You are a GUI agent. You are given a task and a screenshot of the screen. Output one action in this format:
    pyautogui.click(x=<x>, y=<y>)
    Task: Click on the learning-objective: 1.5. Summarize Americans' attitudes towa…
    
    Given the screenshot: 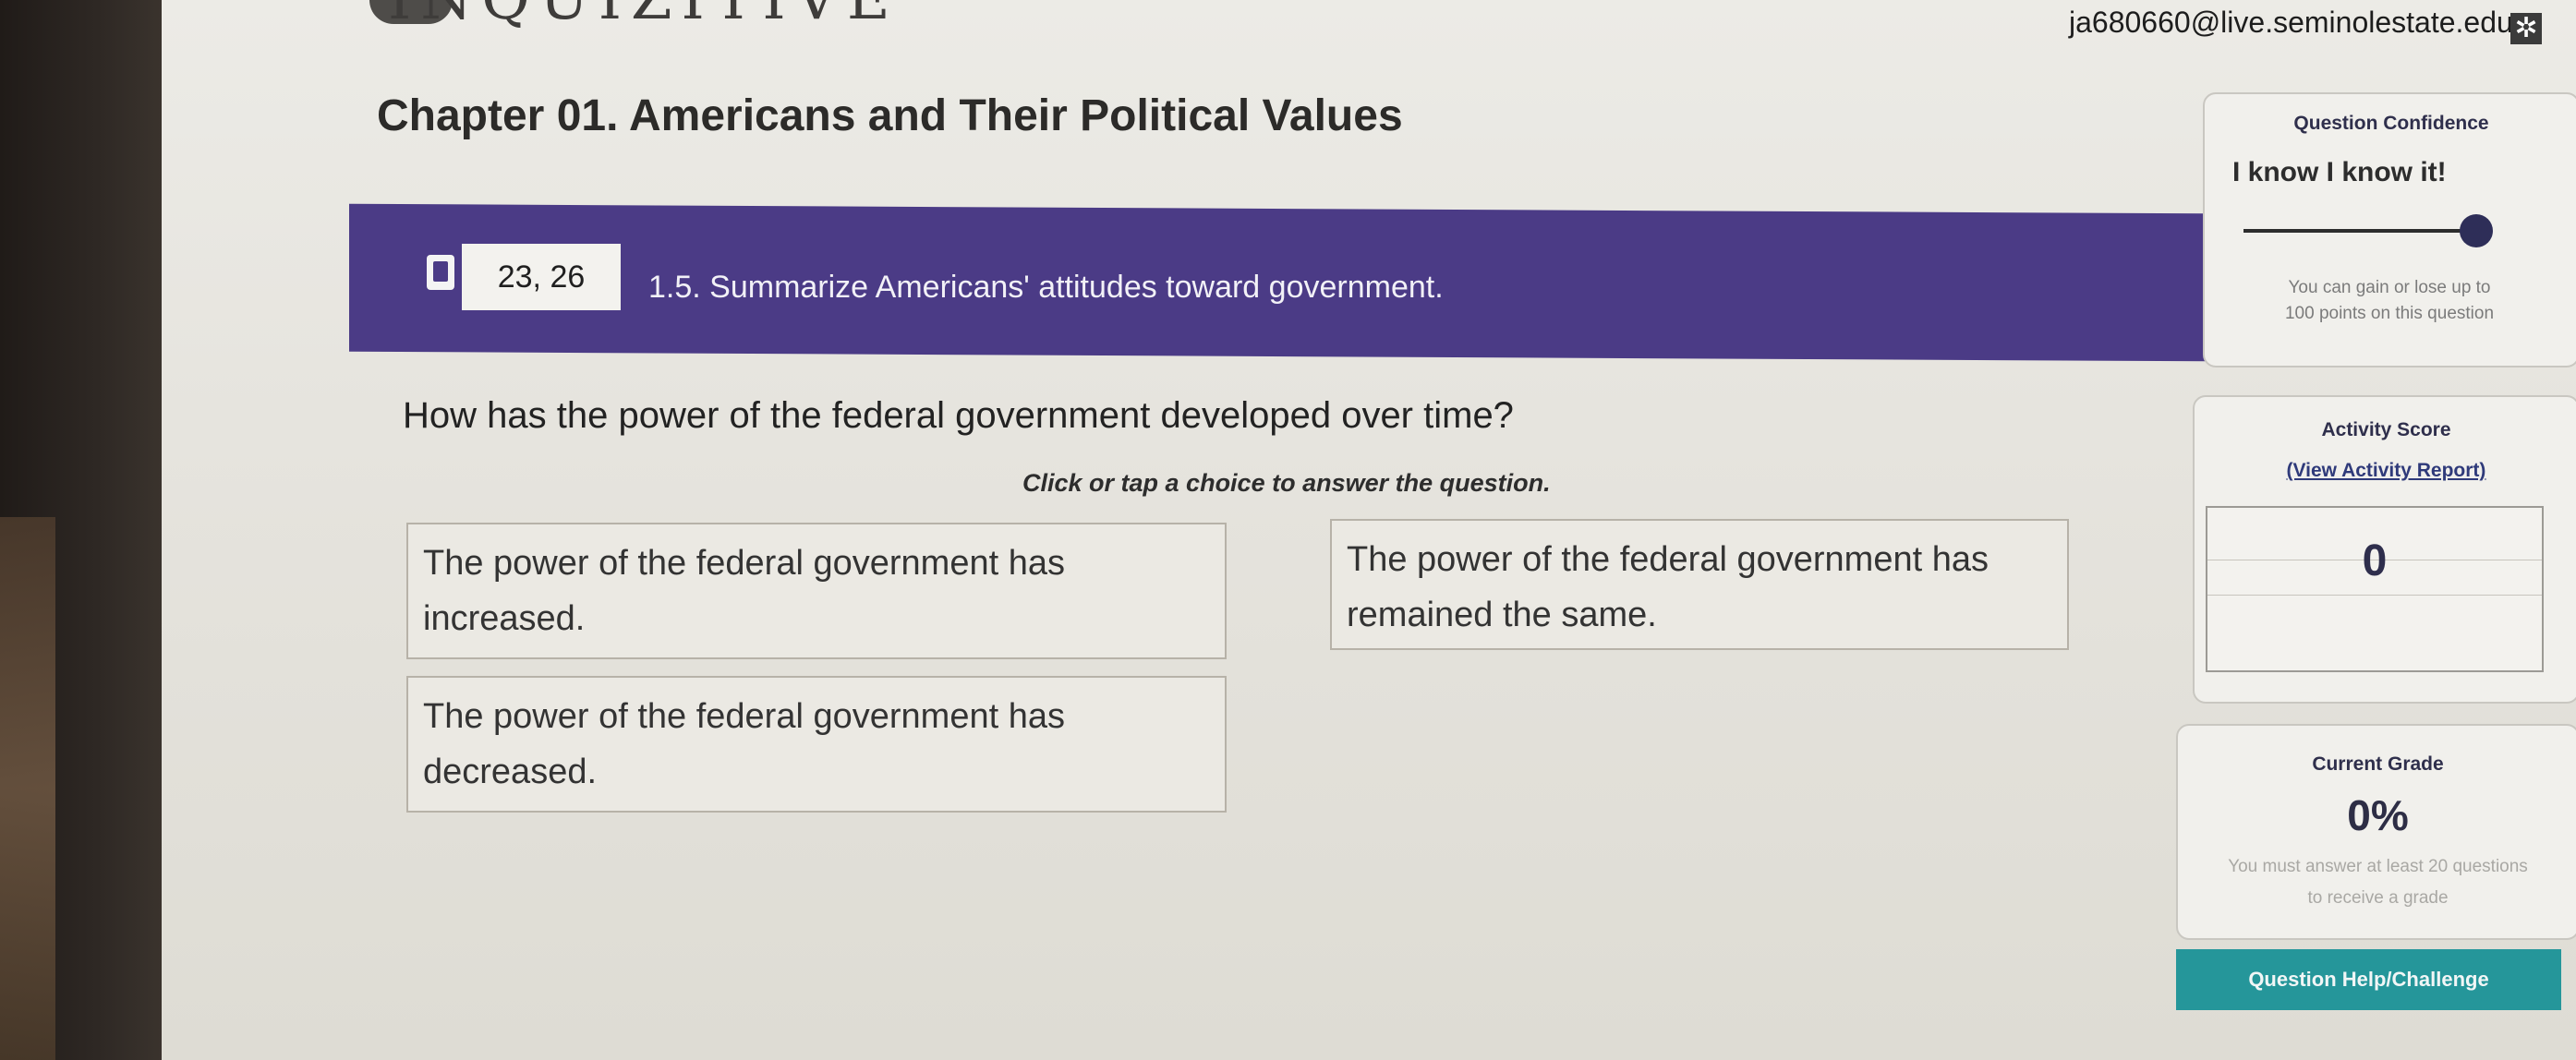 What is the action you would take?
    pyautogui.click(x=1046, y=287)
    